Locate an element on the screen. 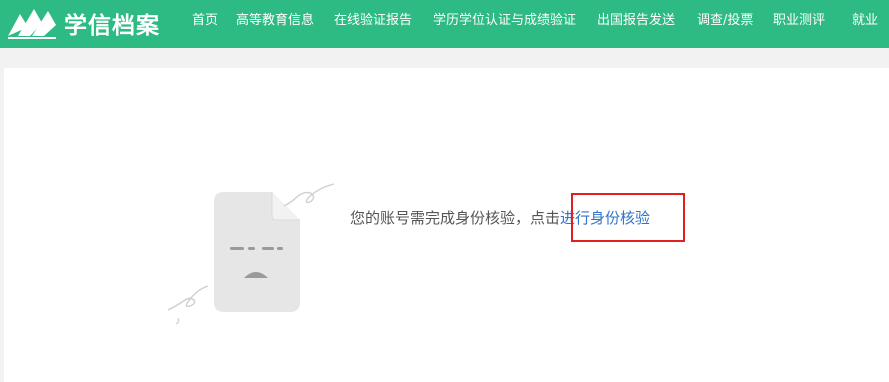  open-book-logo-icon is located at coordinates (32, 24).